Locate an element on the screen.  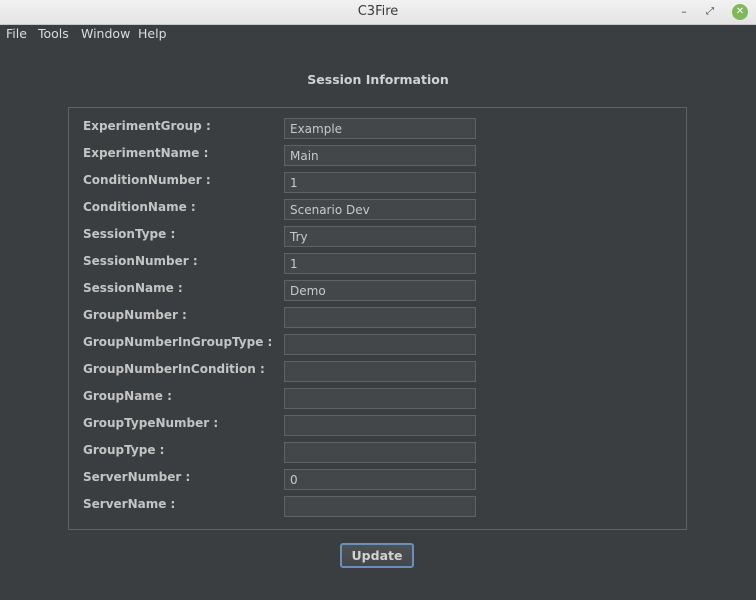
session-type-field: Try is located at coordinates (380, 236).